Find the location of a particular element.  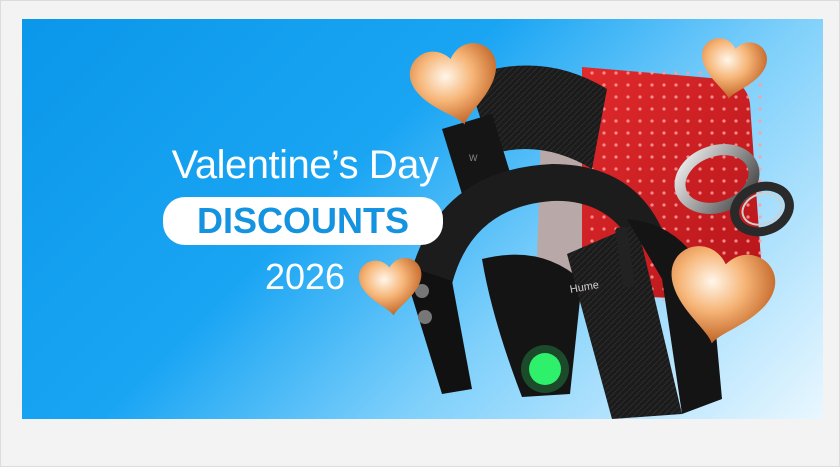

banner-title: Valentine’s Day is located at coordinates (305, 165).